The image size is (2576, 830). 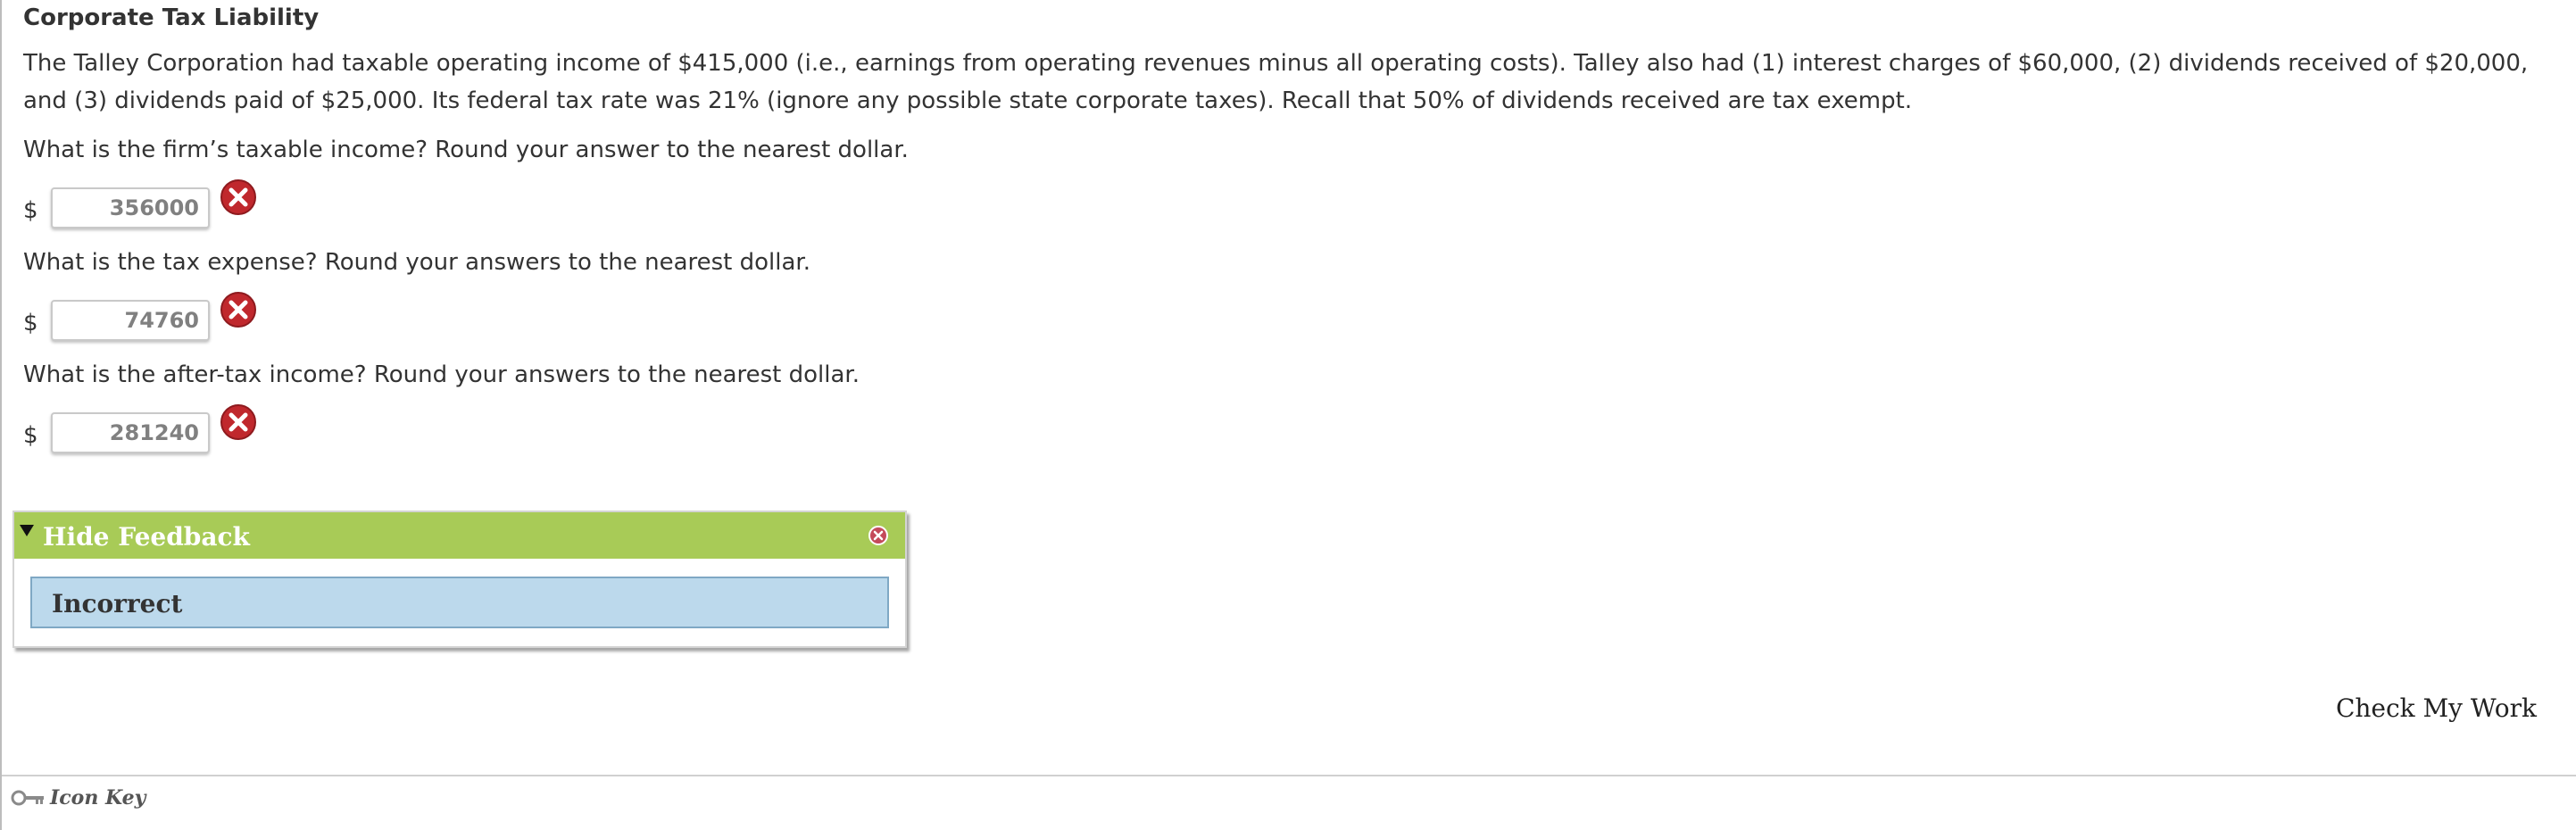 I want to click on check-my-work-button: Check My Work, so click(x=2437, y=709).